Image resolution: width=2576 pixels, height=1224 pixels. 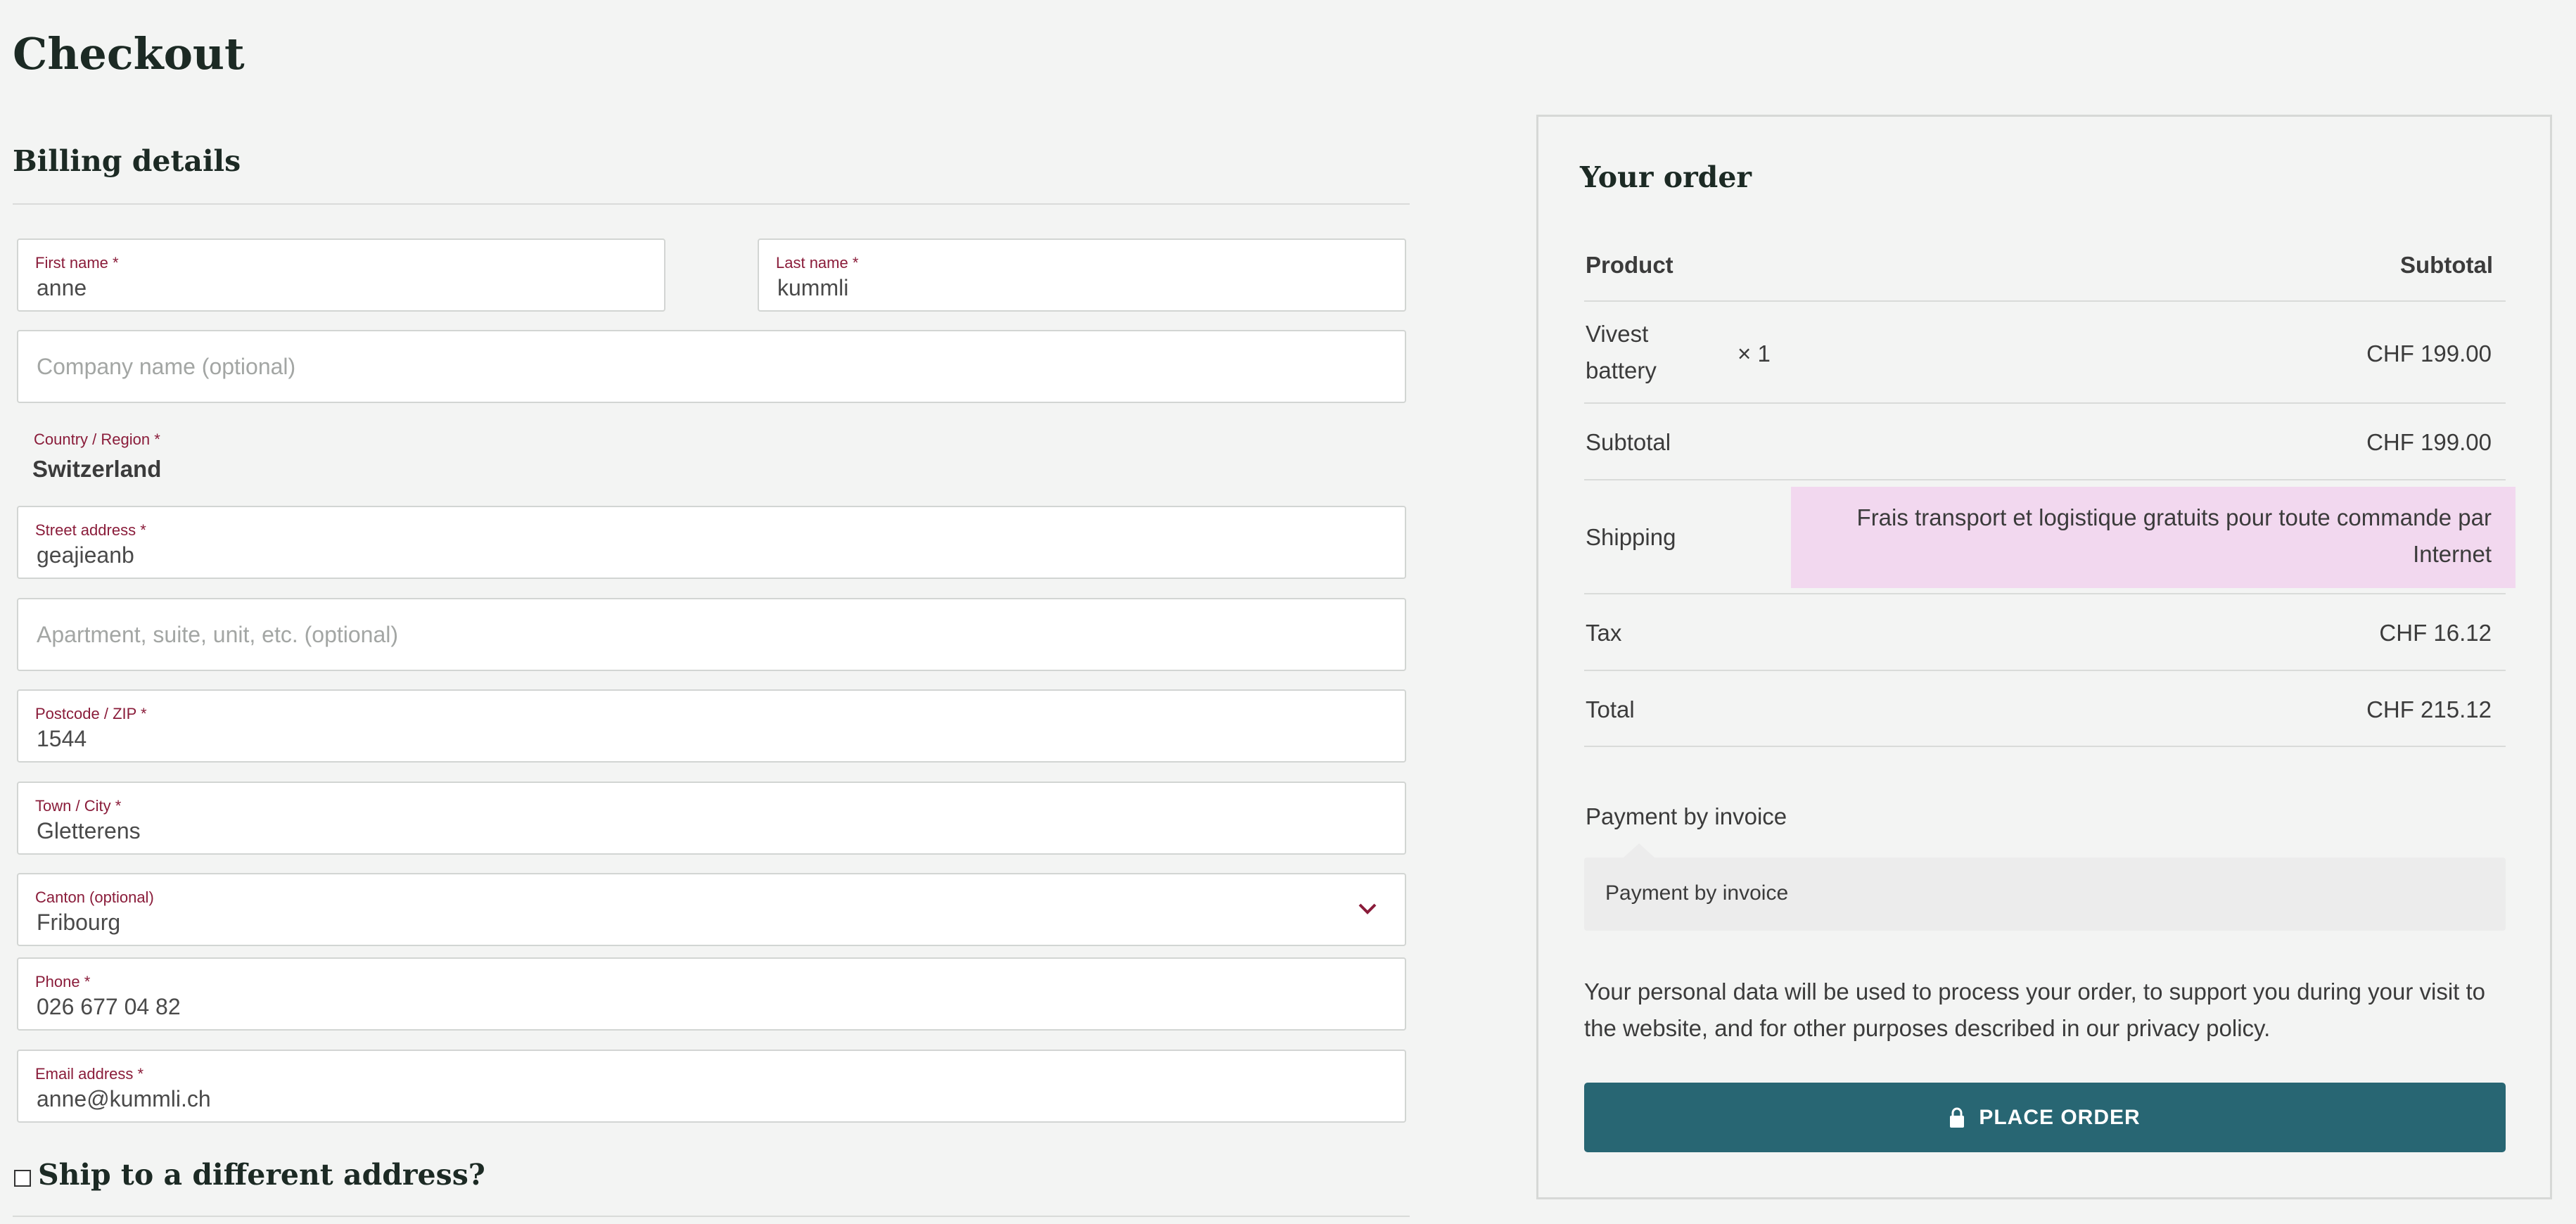 What do you see at coordinates (97, 469) in the screenshot?
I see `country-value: Switzerland` at bounding box center [97, 469].